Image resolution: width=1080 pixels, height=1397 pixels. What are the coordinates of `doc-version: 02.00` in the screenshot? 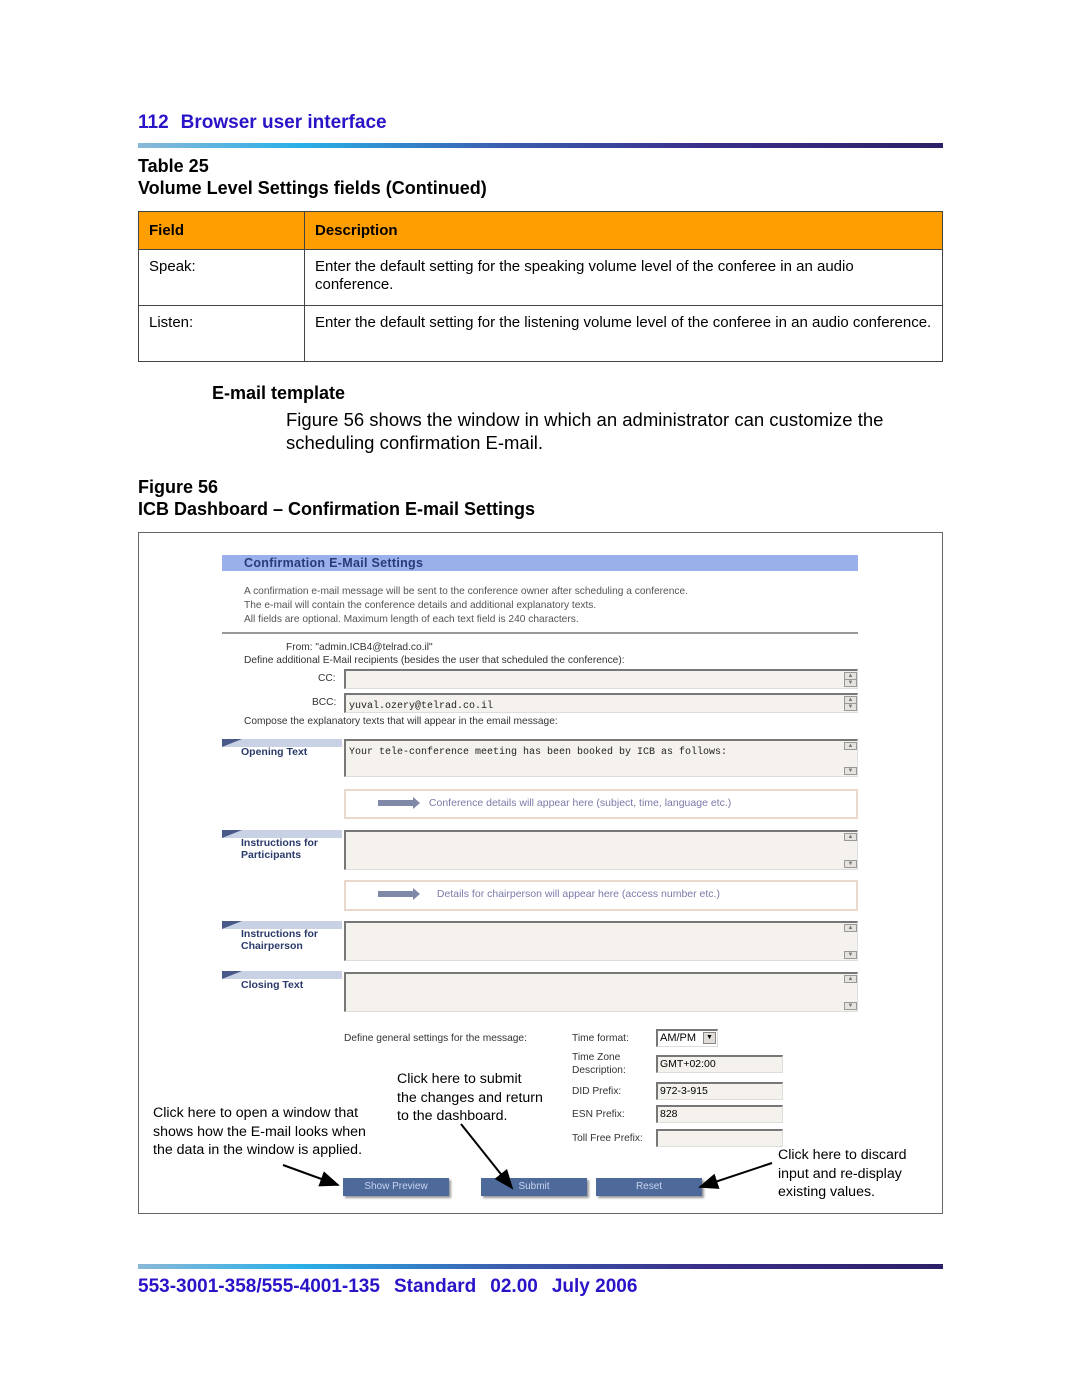 It's located at (514, 1286).